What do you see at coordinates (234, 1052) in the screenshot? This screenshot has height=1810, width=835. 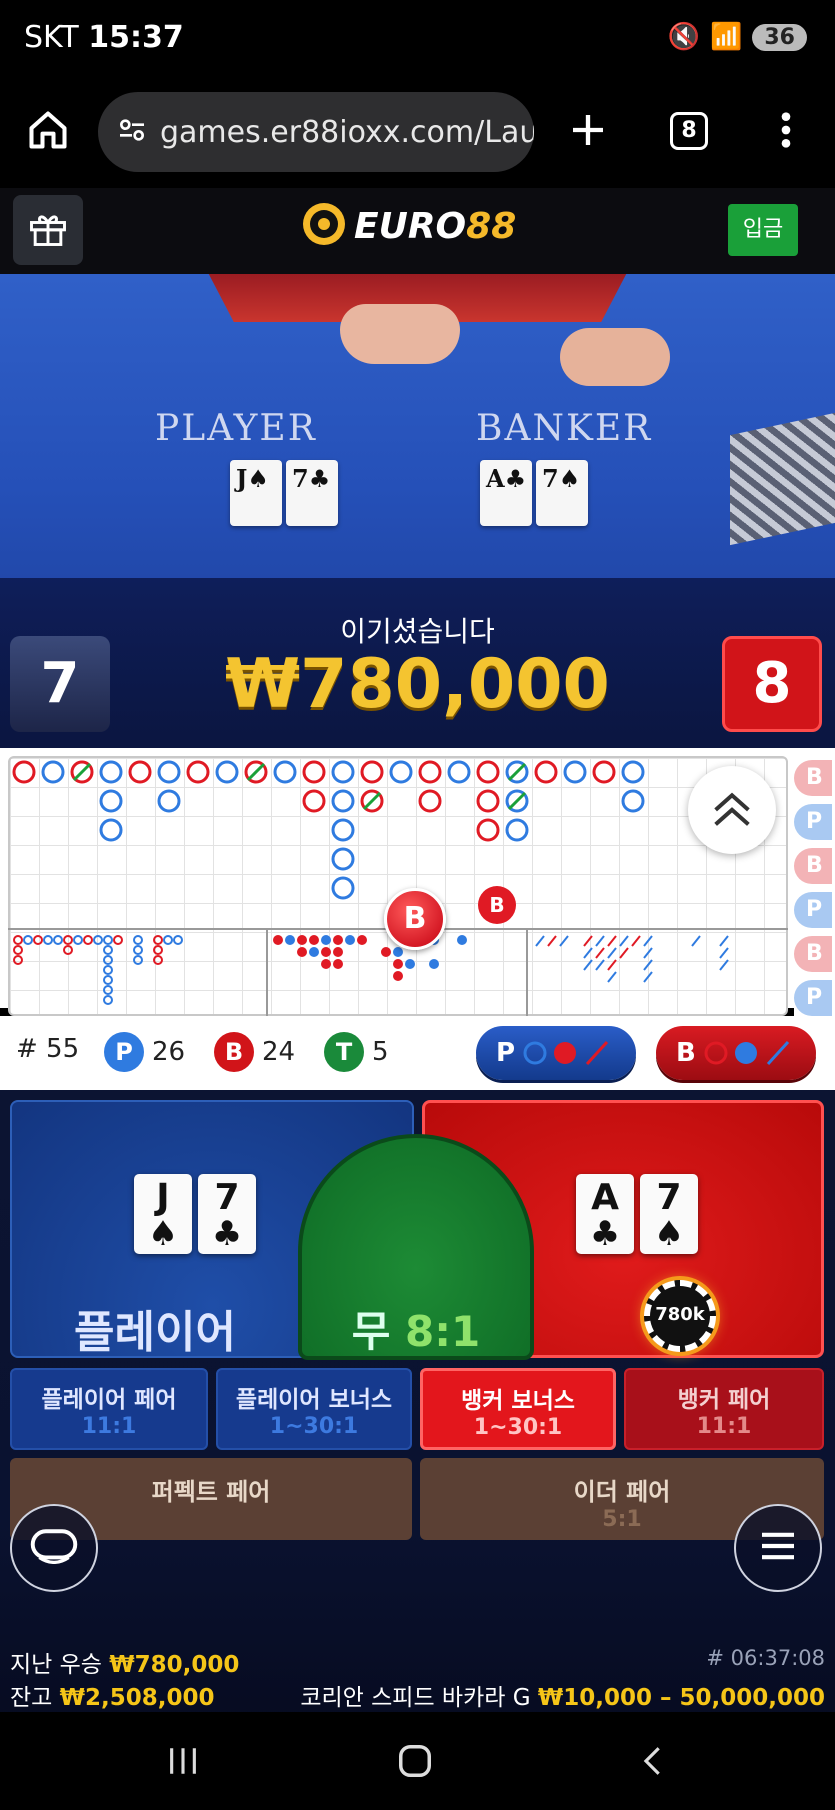 I see `banker-badge: B` at bounding box center [234, 1052].